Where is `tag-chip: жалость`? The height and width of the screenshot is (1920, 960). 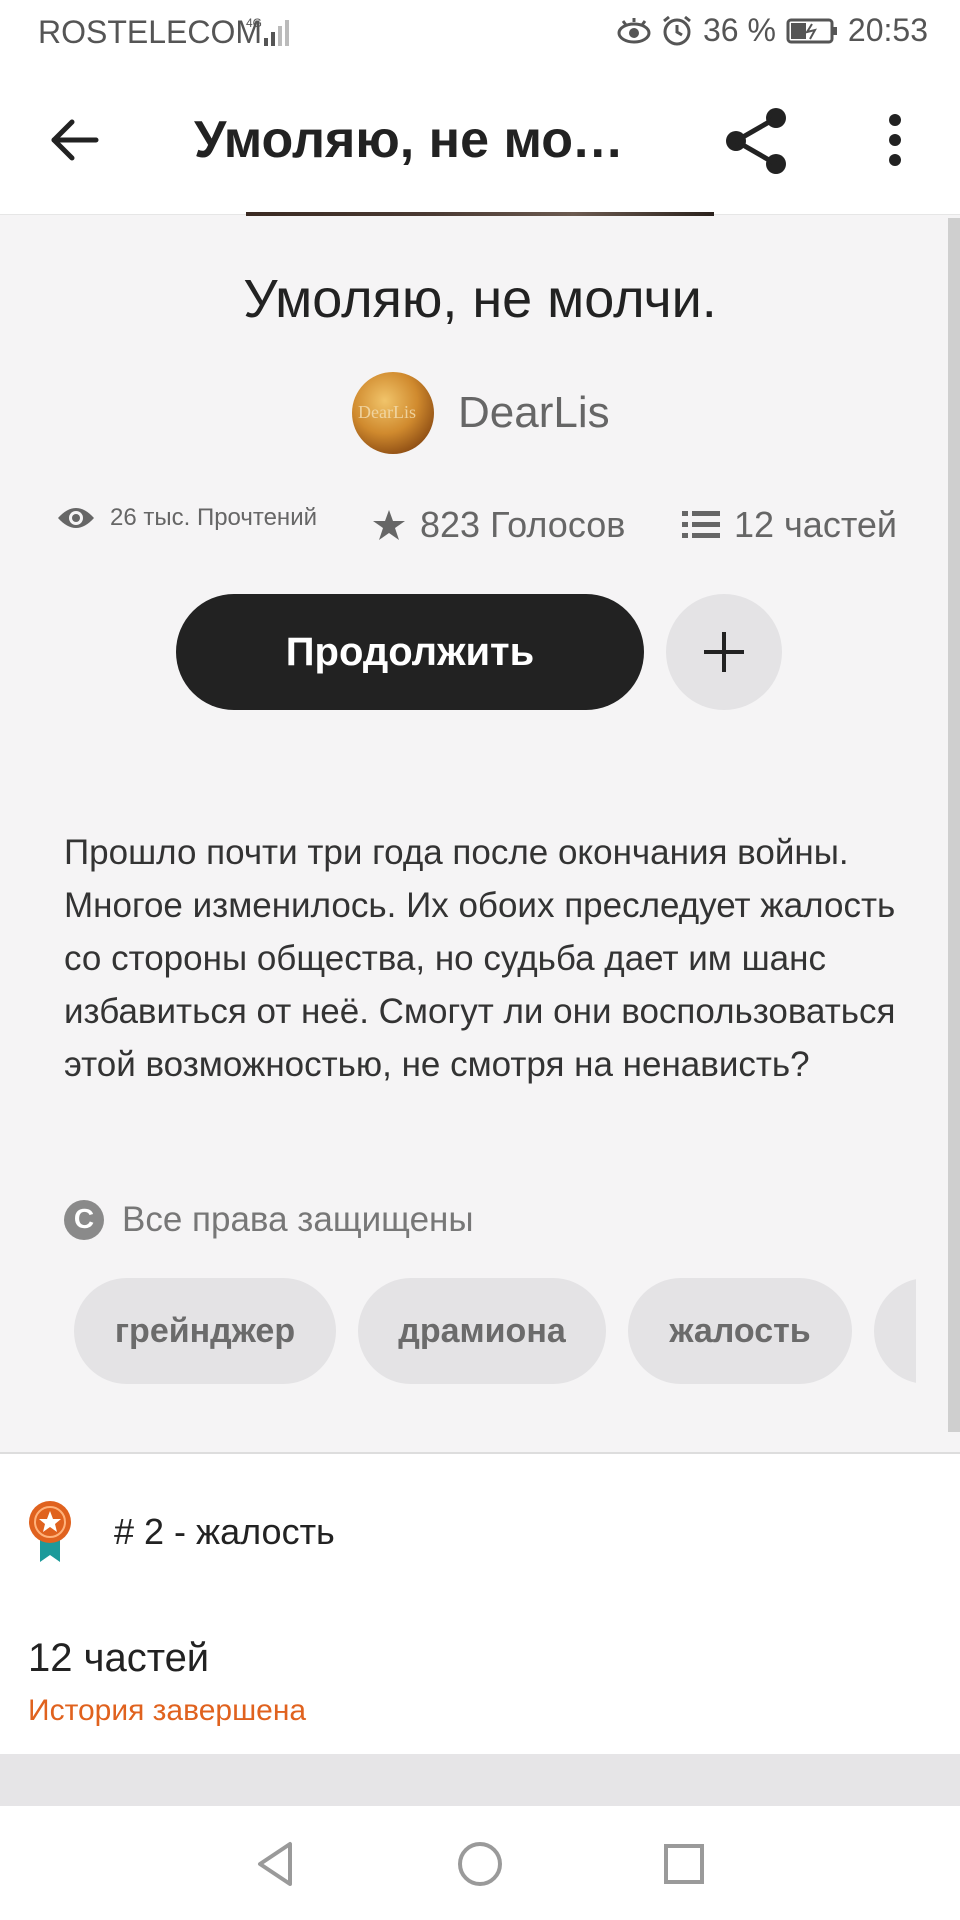 tag-chip: жалость is located at coordinates (740, 1331).